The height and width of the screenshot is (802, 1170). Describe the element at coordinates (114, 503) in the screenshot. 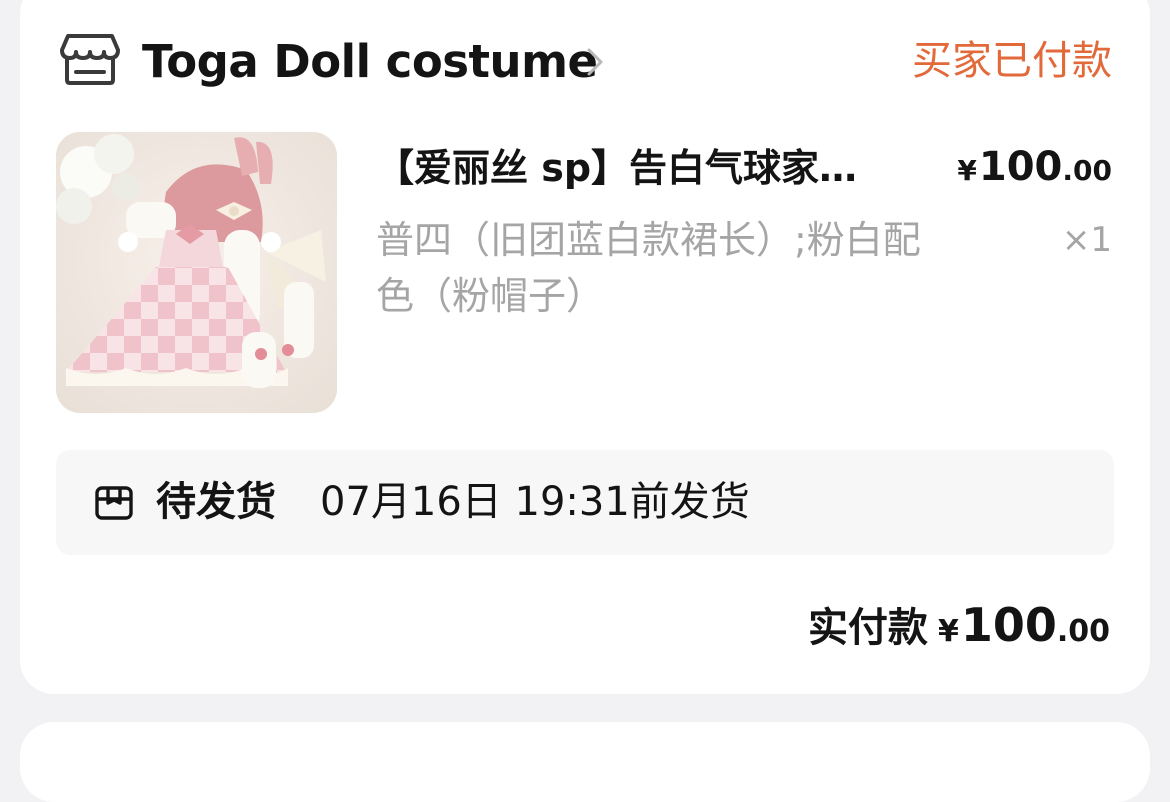

I see `package-icon` at that location.